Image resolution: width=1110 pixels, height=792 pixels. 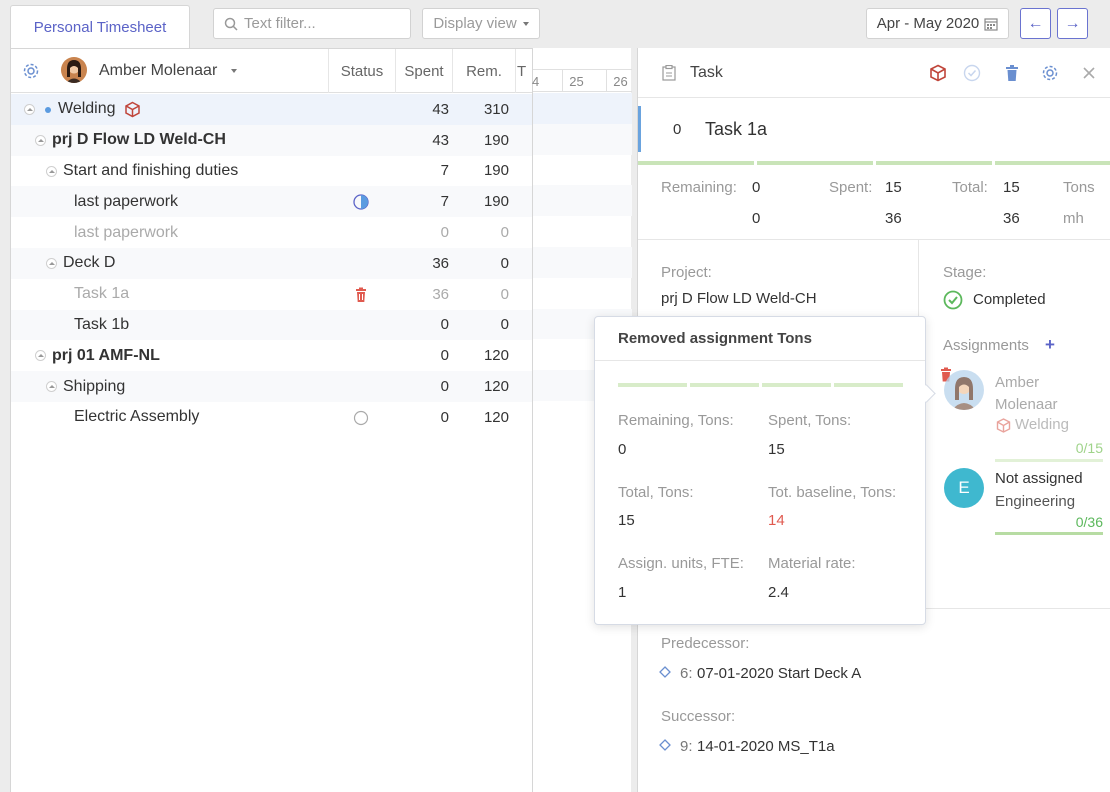 I want to click on tooltip-total-value: 15, so click(x=626, y=520).